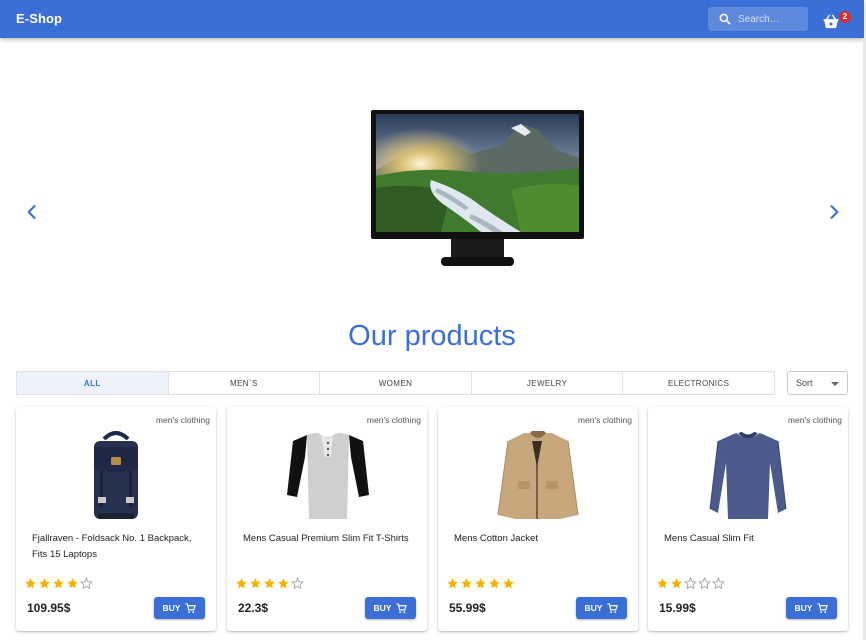 The height and width of the screenshot is (640, 866). What do you see at coordinates (432, 336) in the screenshot?
I see `section-title: Our products` at bounding box center [432, 336].